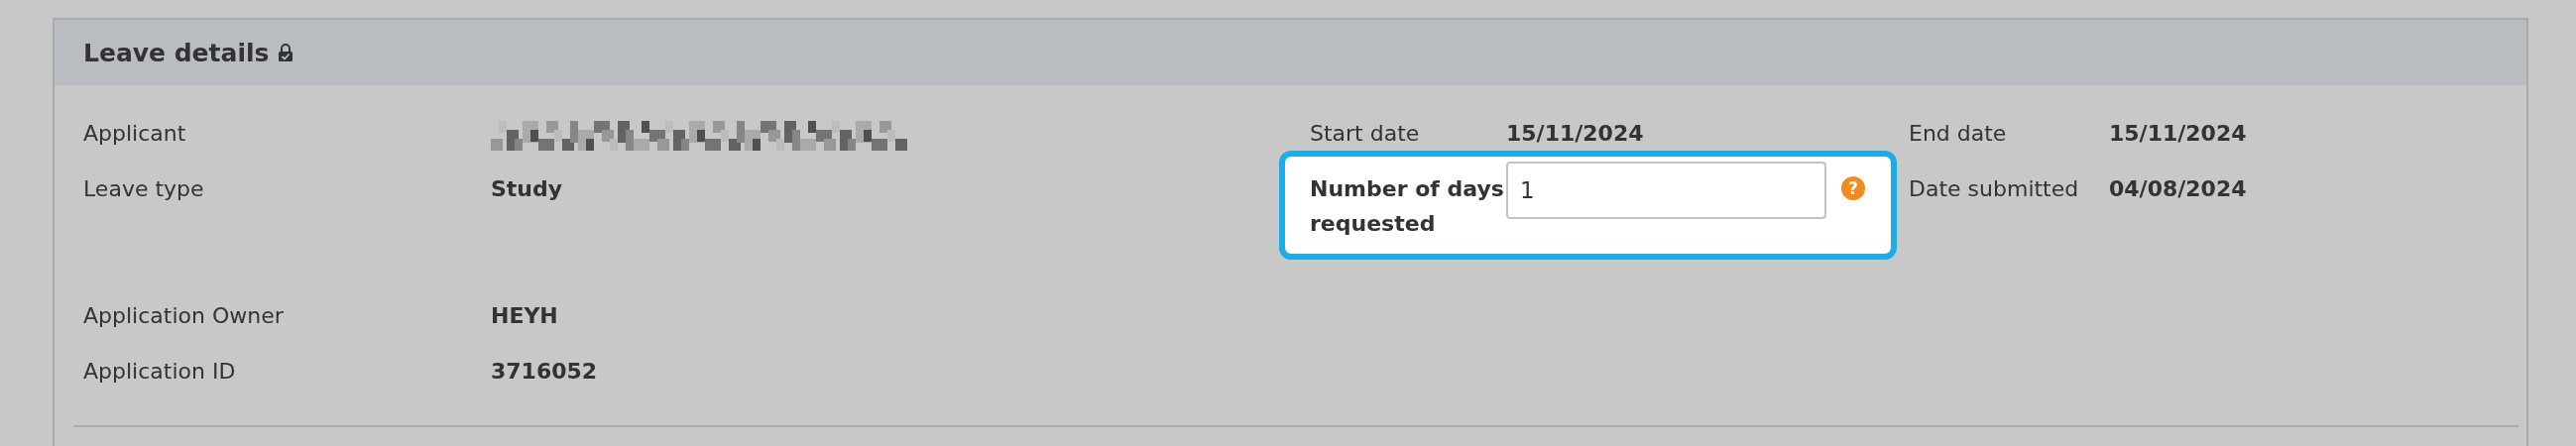 The image size is (2576, 446). I want to click on field-value: Study, so click(527, 189).